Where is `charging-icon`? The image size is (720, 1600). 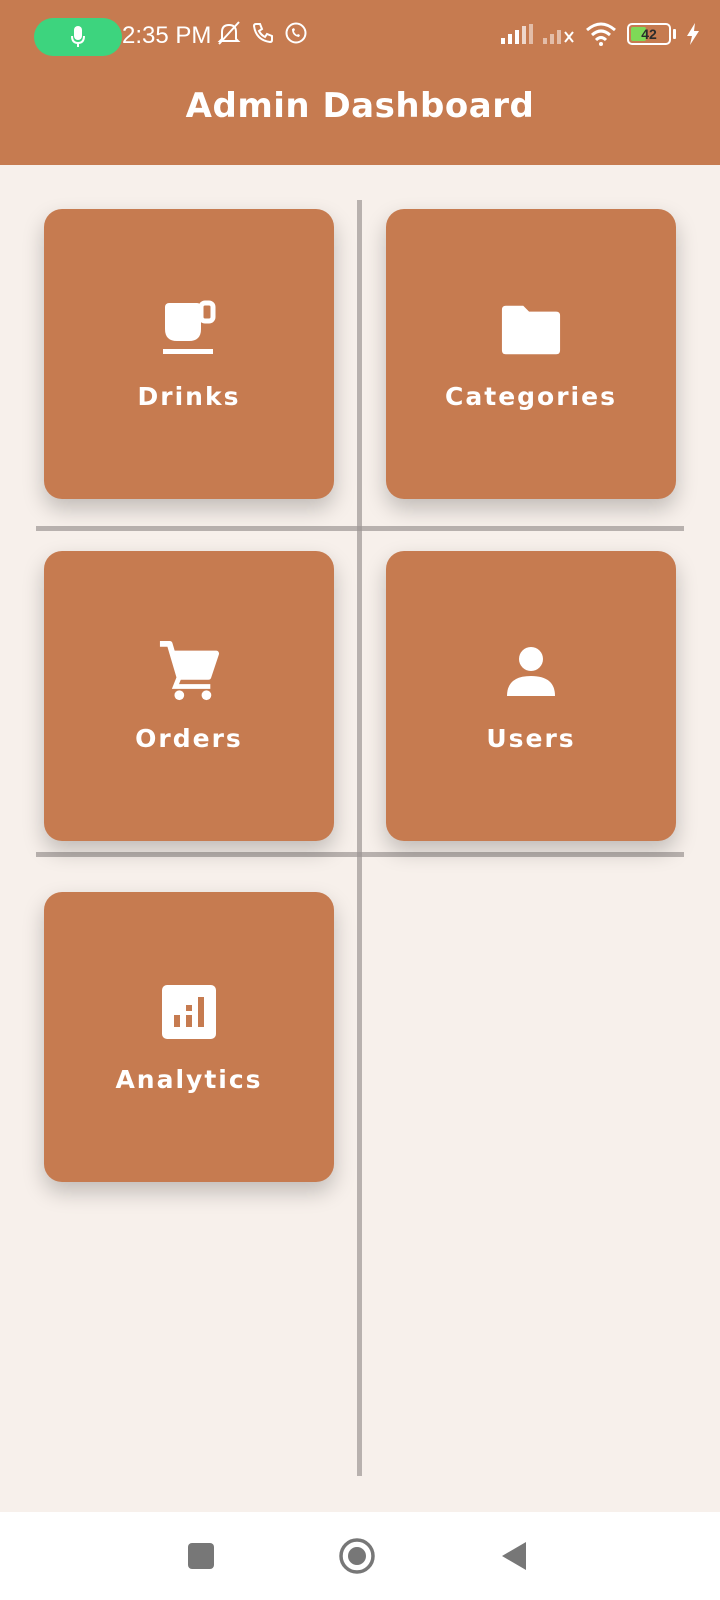 charging-icon is located at coordinates (693, 34).